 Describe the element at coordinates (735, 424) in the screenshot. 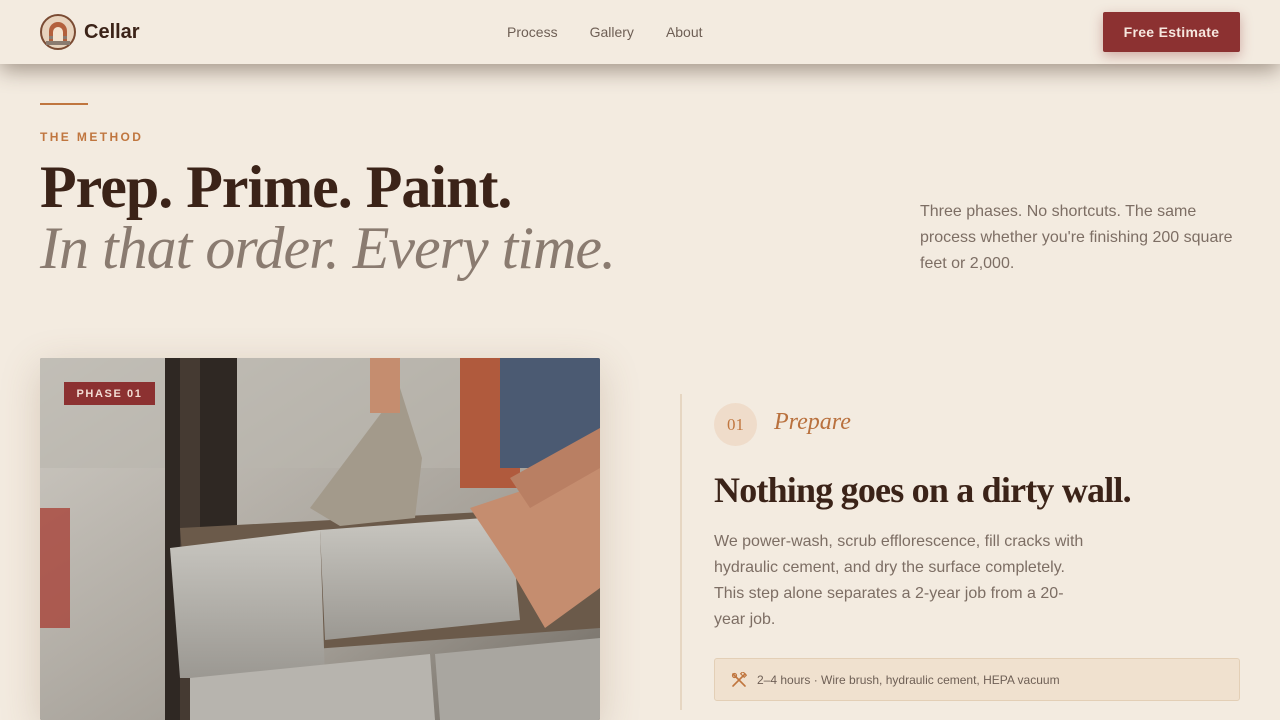

I see `step-number: 01` at that location.